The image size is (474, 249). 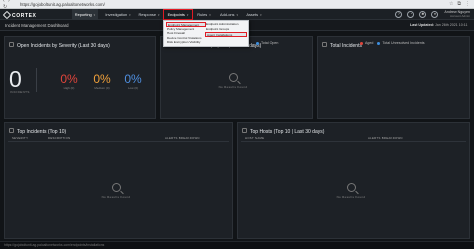 What do you see at coordinates (24, 16) in the screenshot?
I see `logo-text: CORTEX` at bounding box center [24, 16].